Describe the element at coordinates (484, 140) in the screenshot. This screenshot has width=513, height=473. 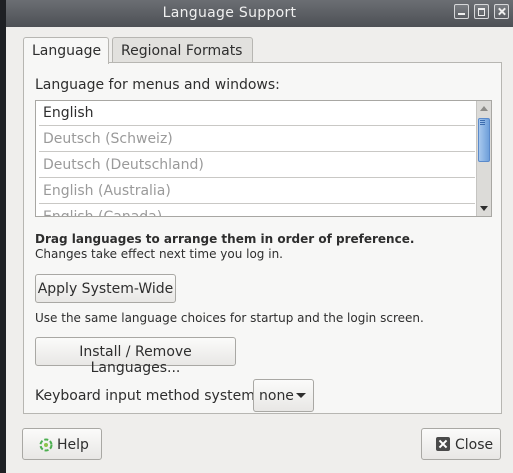
I see `scroll-thumb` at that location.